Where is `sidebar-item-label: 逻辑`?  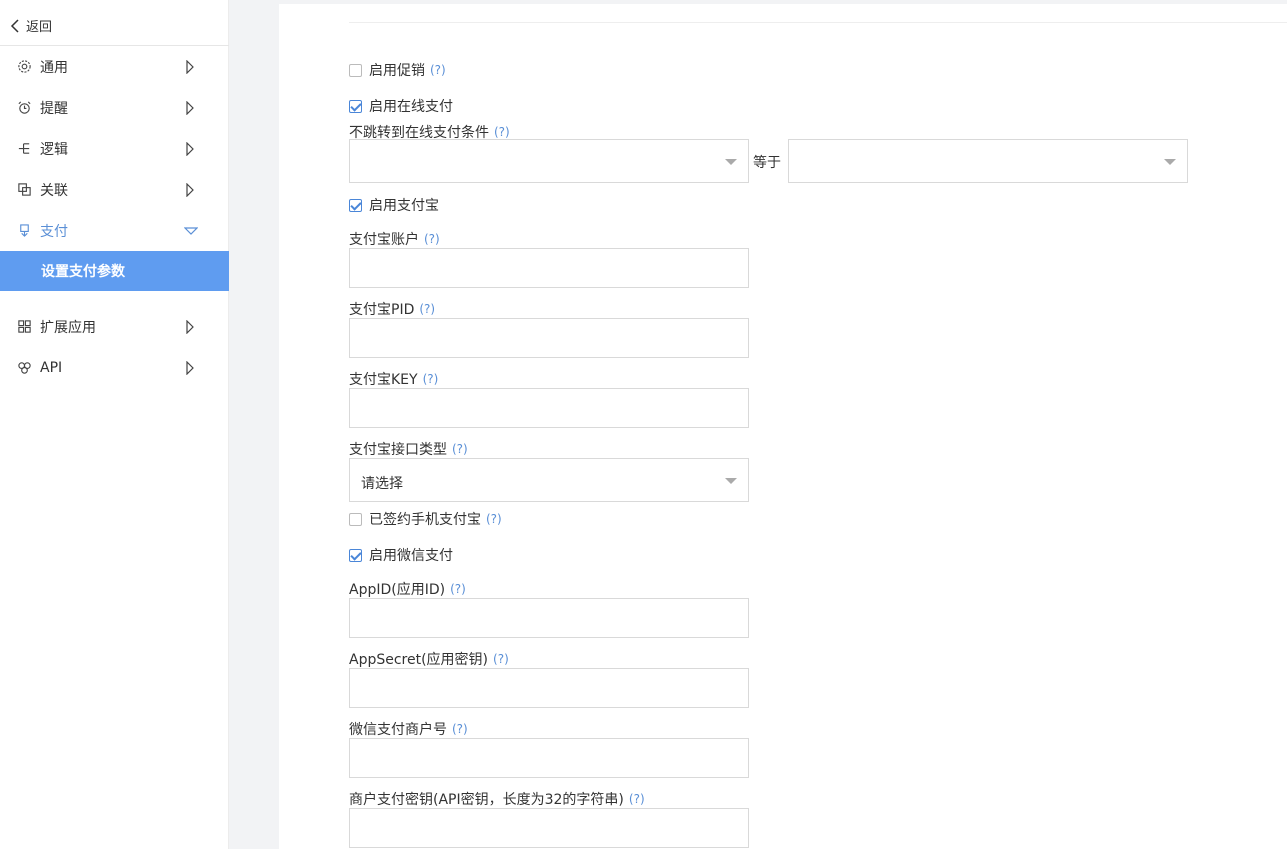
sidebar-item-label: 逻辑 is located at coordinates (54, 149).